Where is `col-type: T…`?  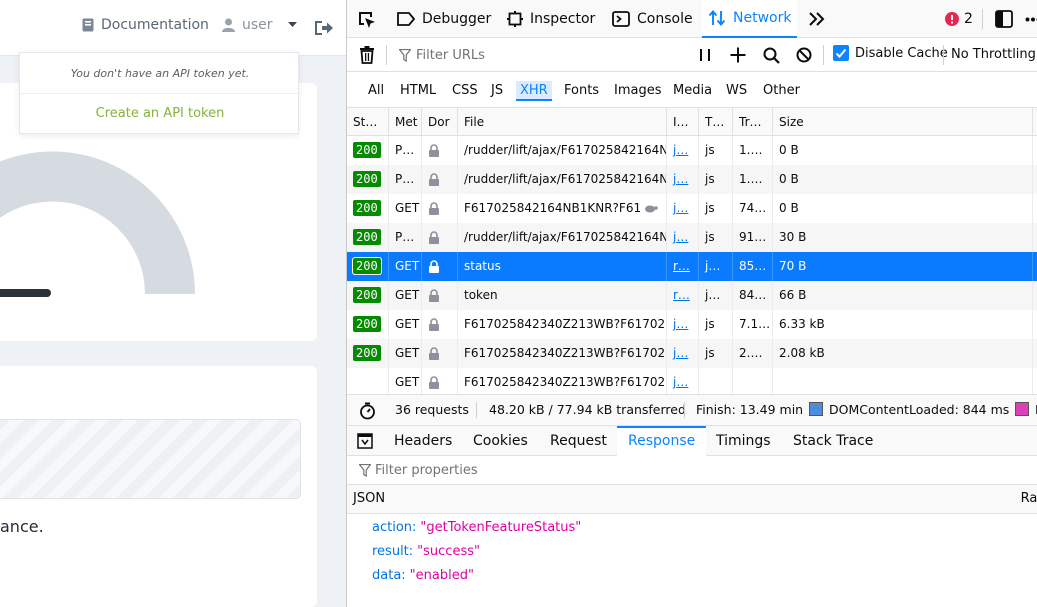 col-type: T… is located at coordinates (716, 122).